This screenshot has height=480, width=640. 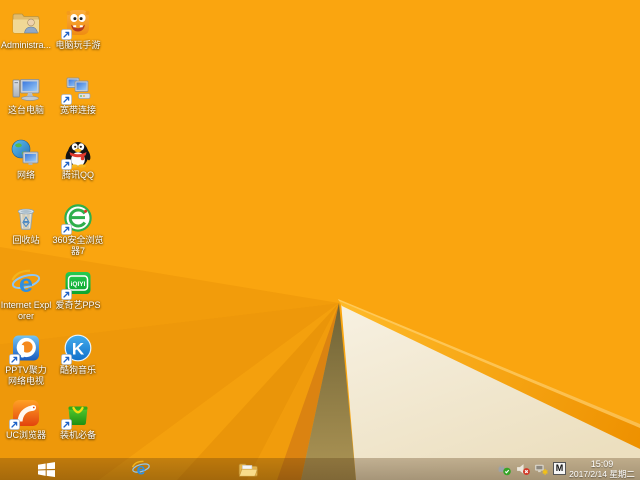 I want to click on this-pc-icon, so click(x=26, y=88).